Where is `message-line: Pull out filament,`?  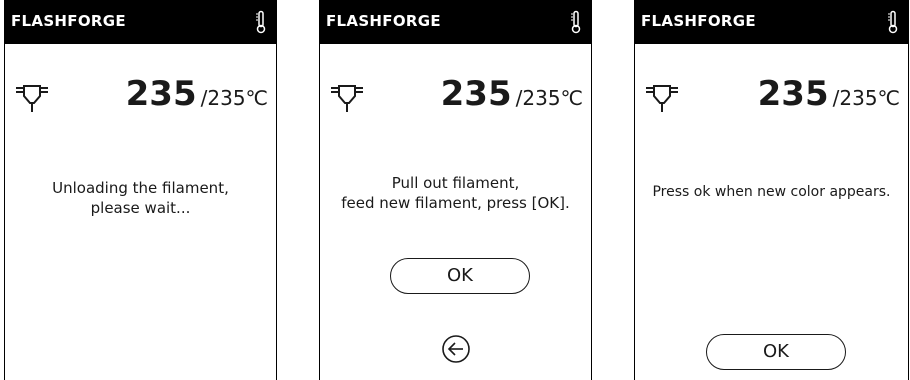 message-line: Pull out filament, is located at coordinates (455, 183).